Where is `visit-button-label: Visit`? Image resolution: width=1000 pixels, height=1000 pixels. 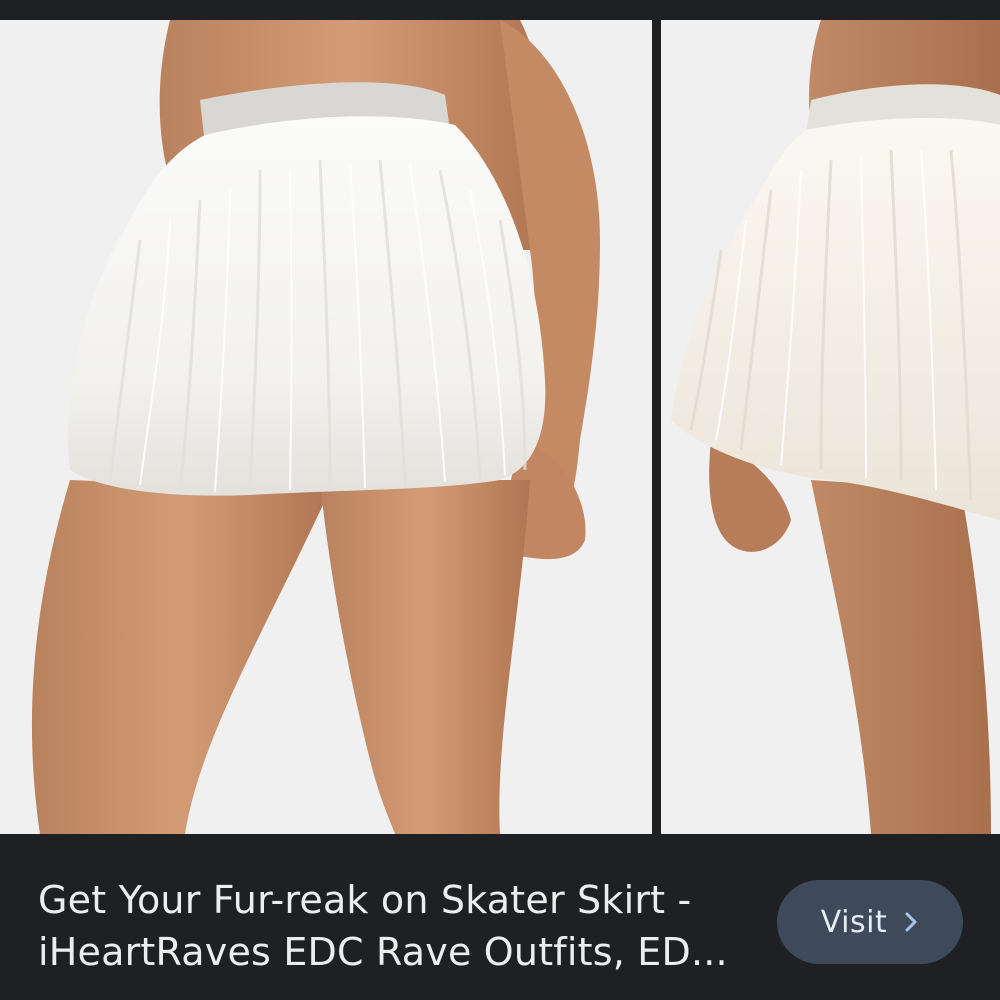
visit-button-label: Visit is located at coordinates (854, 922).